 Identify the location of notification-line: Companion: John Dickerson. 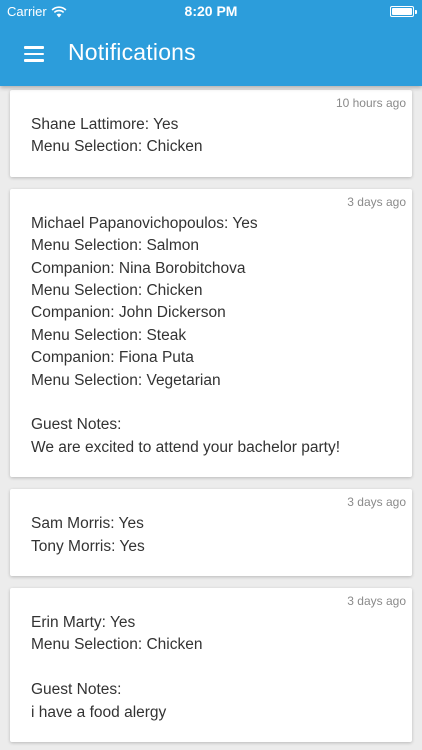
(128, 313).